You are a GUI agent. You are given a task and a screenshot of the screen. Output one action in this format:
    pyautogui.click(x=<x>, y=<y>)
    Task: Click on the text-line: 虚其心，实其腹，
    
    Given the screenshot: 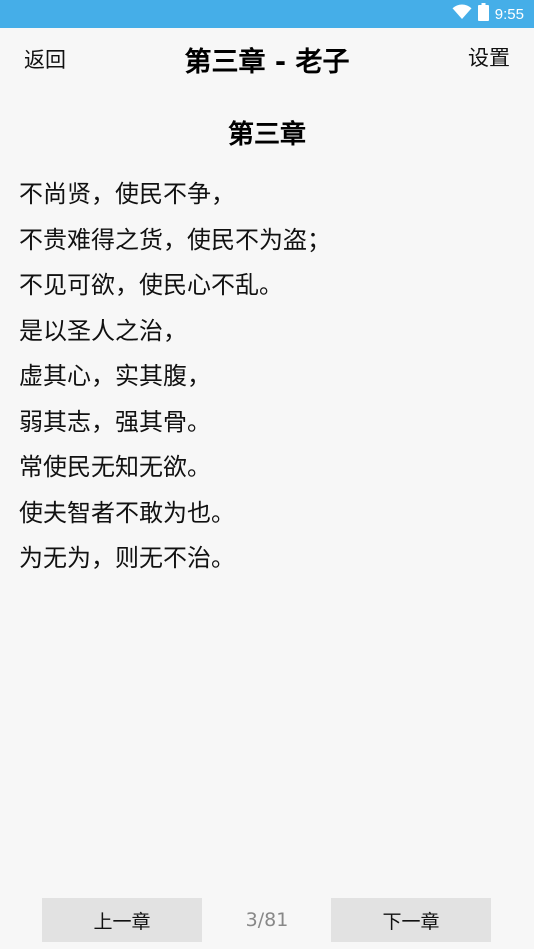 What is the action you would take?
    pyautogui.click(x=115, y=376)
    